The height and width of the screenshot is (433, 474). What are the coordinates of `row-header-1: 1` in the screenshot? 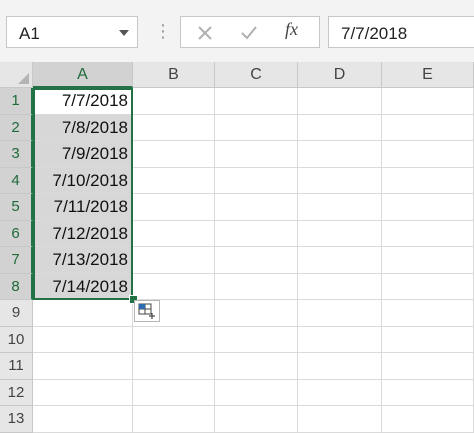 It's located at (16, 101).